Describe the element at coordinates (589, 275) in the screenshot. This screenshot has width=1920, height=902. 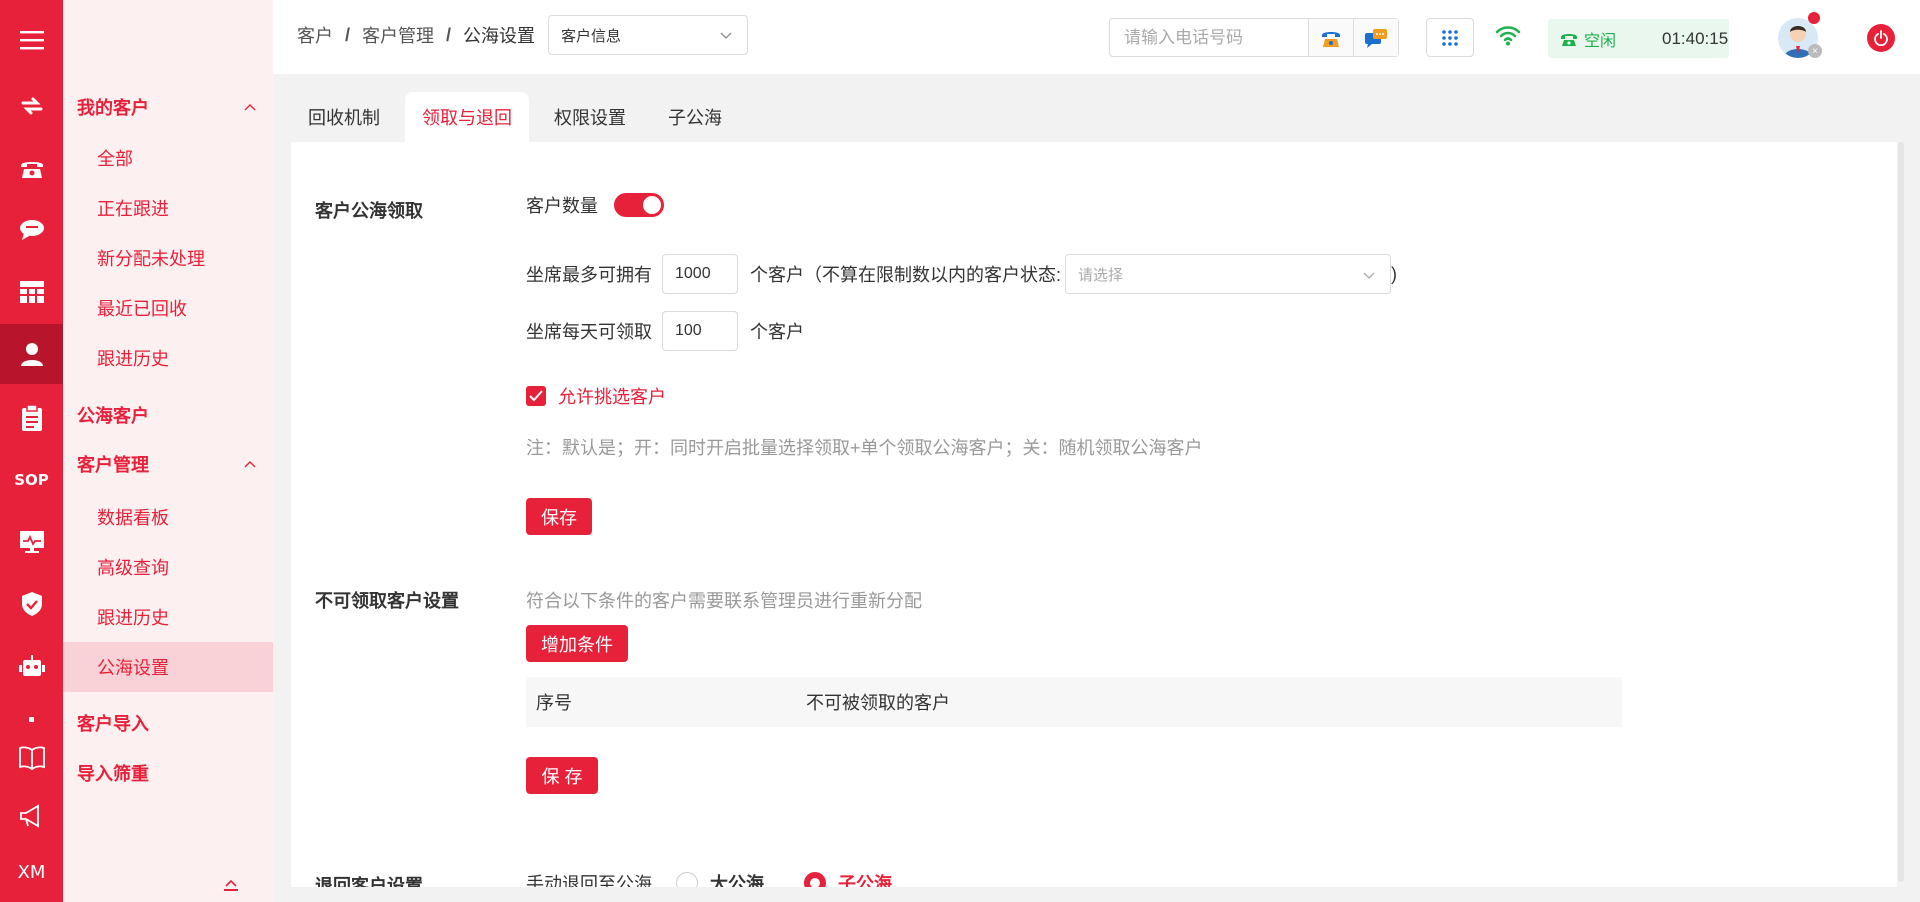
I see `max-owned-prefix: 坐席最多可拥有` at that location.